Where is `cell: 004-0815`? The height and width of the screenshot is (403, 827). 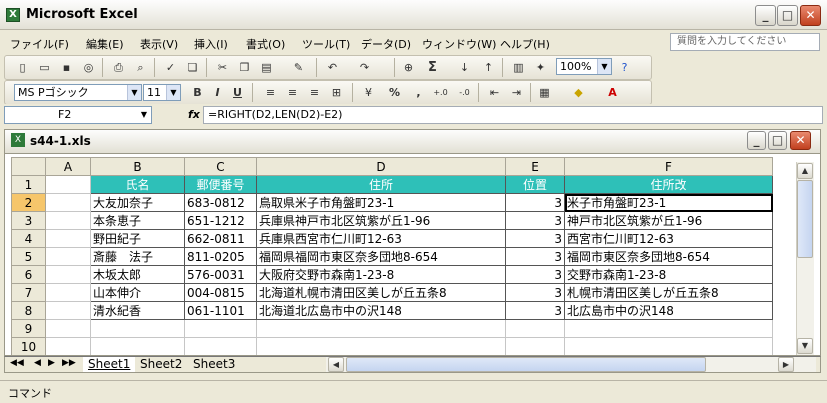 cell: 004-0815 is located at coordinates (220, 292).